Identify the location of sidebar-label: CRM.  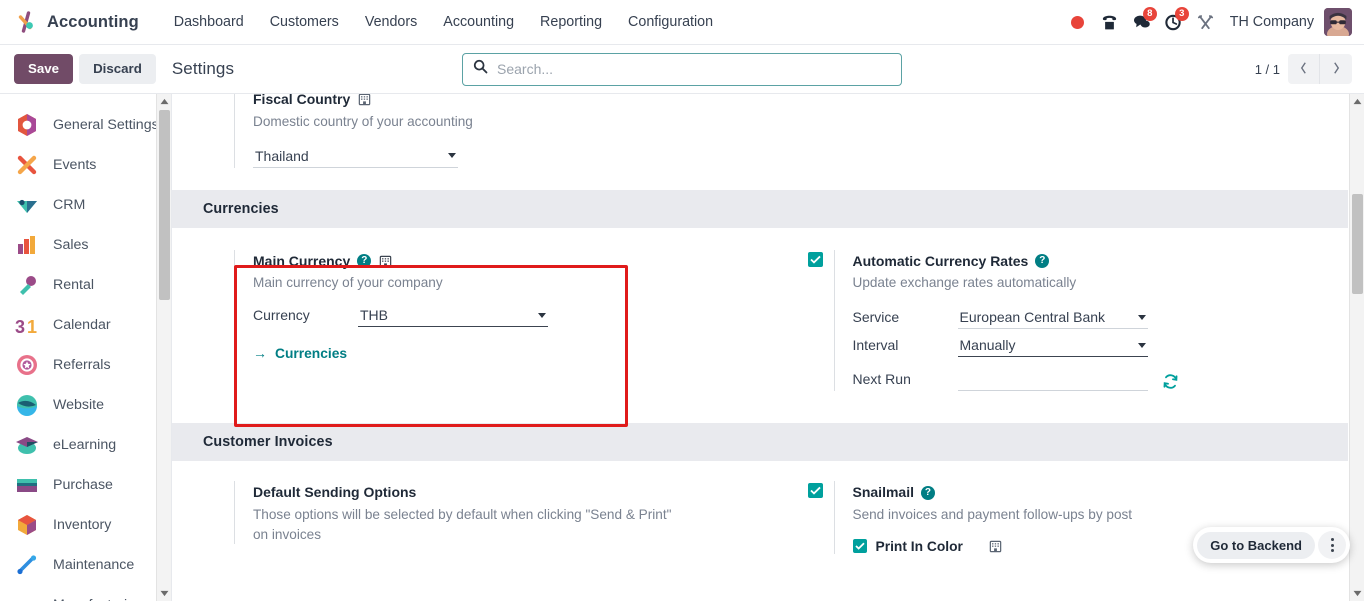
(69, 205).